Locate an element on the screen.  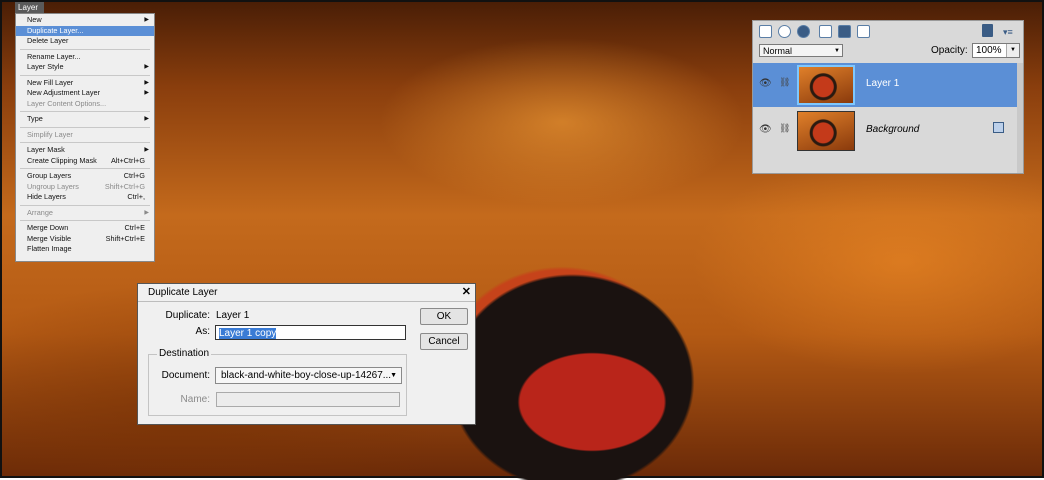
menu-shortcut: Ctrl+G is located at coordinates (134, 175).